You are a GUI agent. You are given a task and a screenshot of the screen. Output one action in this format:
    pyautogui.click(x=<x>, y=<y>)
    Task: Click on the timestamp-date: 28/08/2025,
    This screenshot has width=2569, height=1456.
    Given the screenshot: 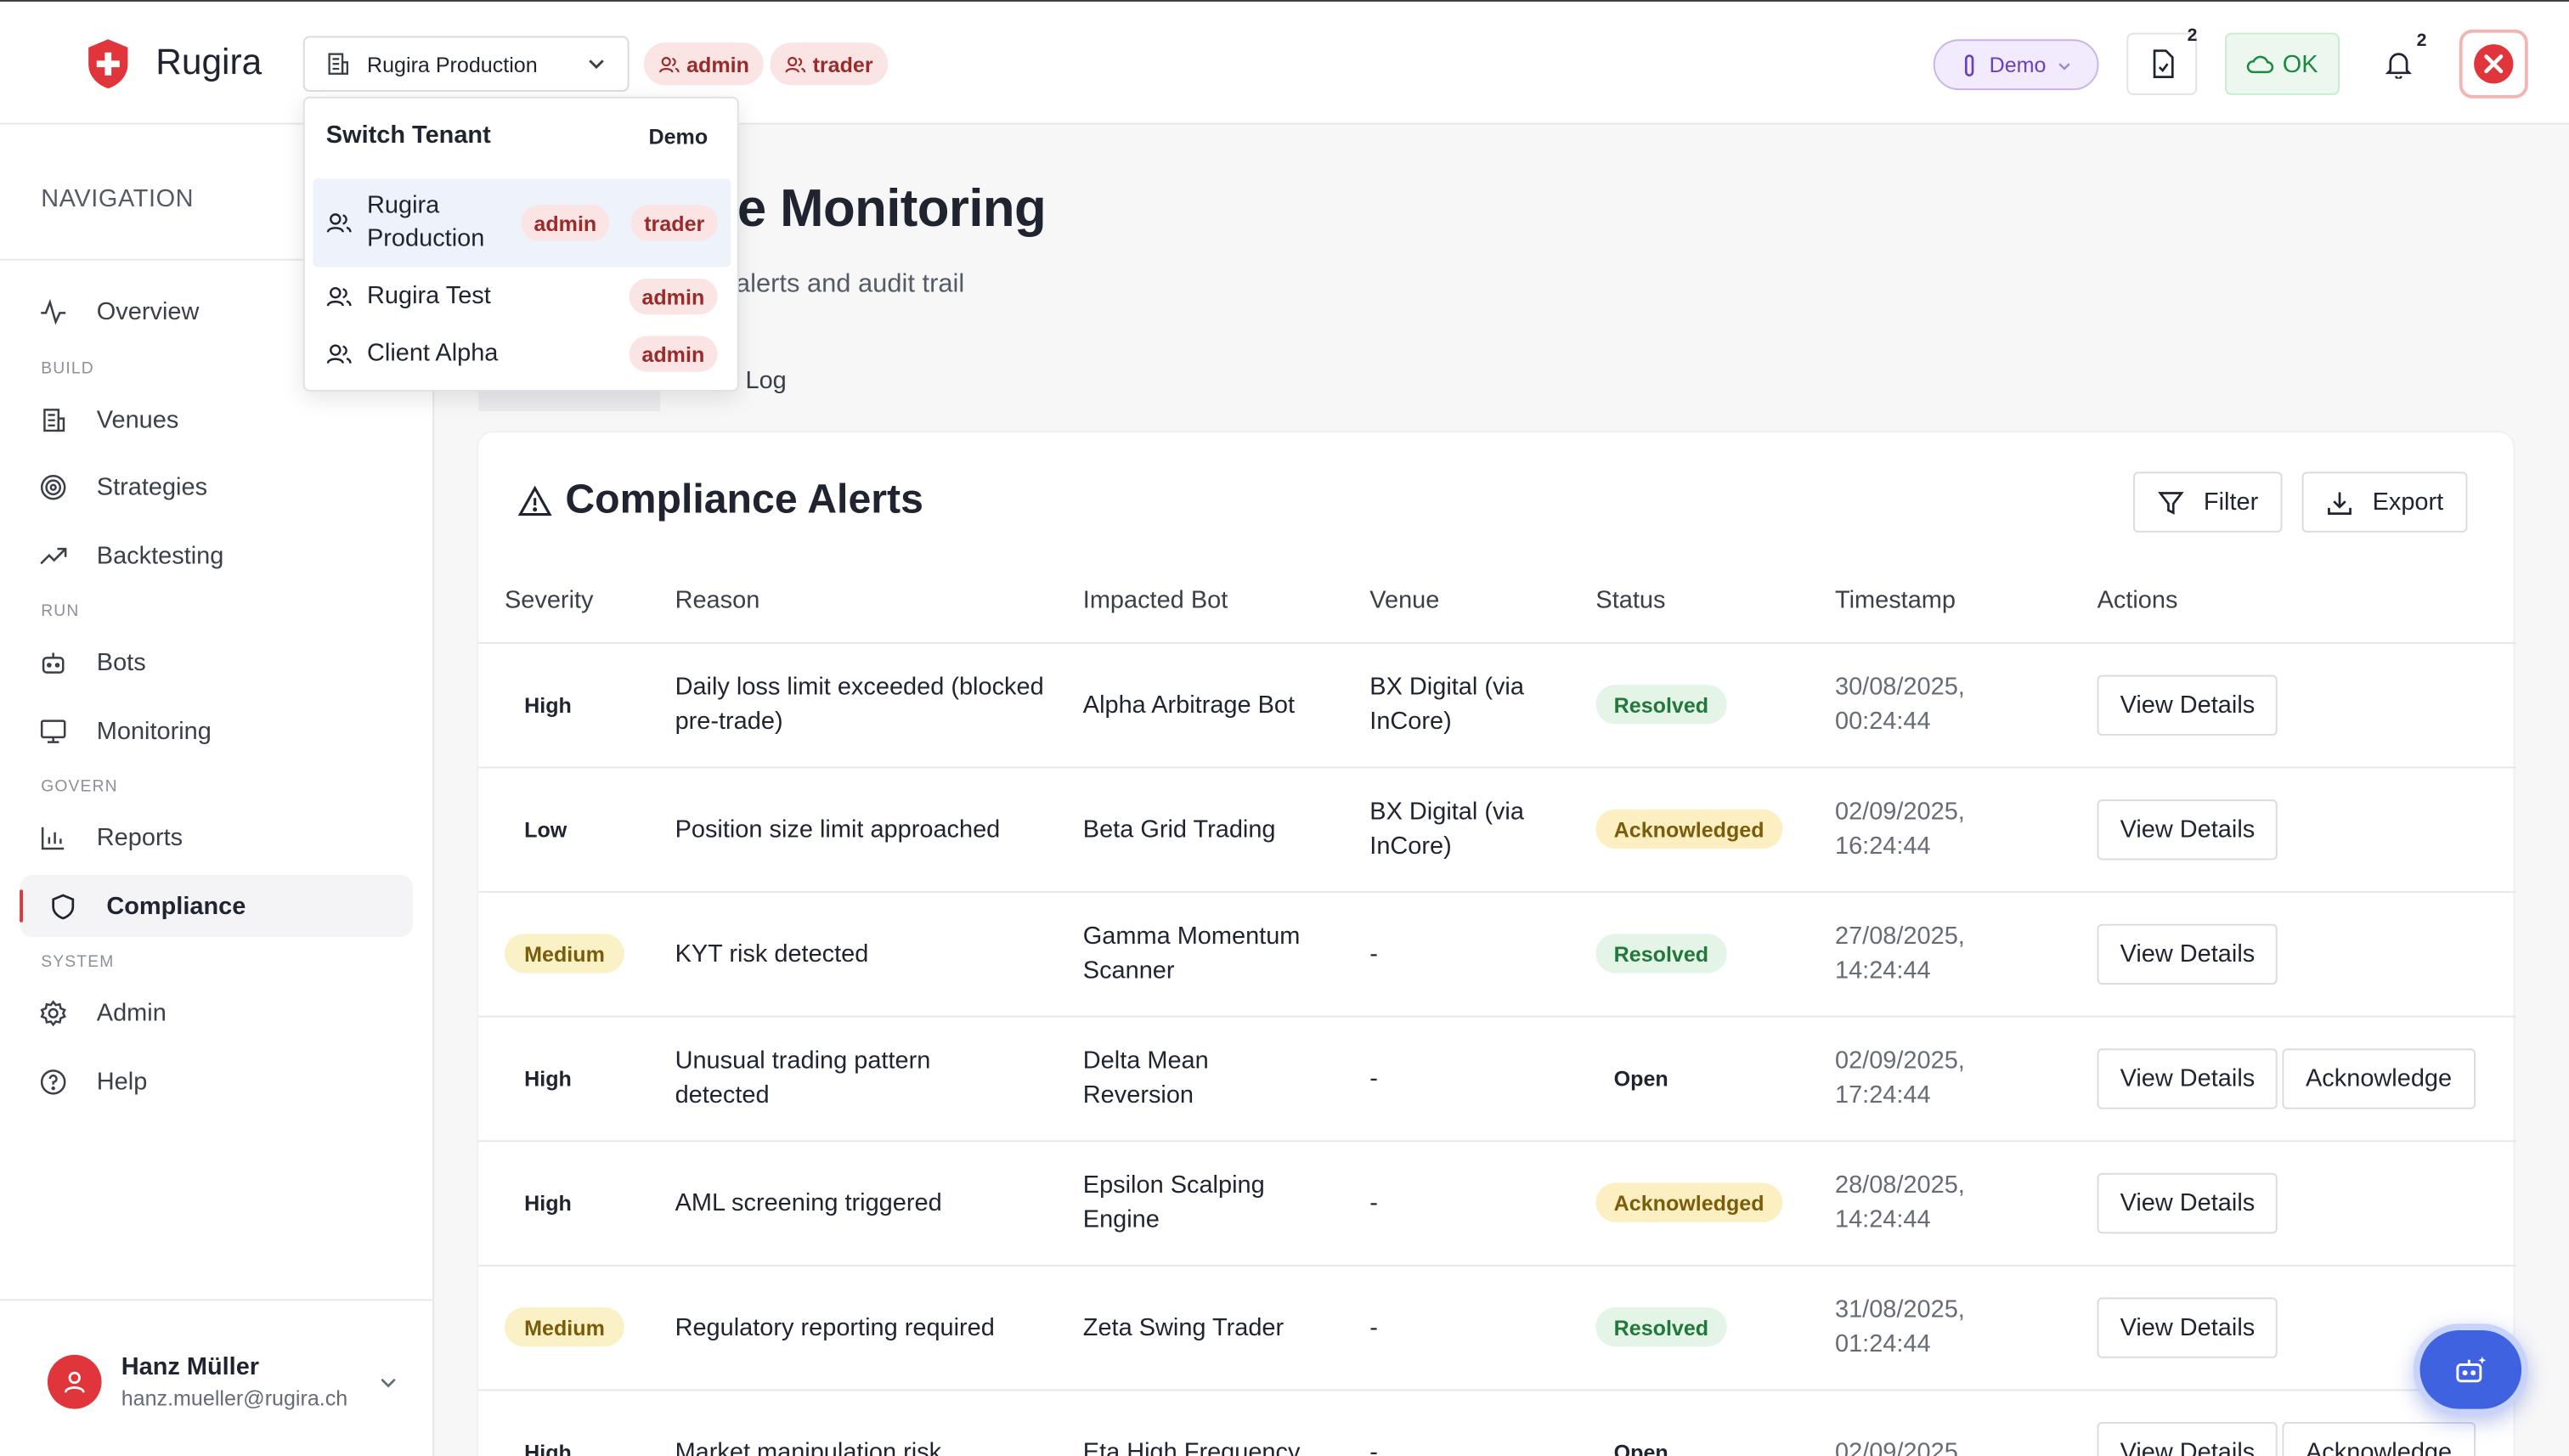 What is the action you would take?
    pyautogui.click(x=1899, y=1185)
    